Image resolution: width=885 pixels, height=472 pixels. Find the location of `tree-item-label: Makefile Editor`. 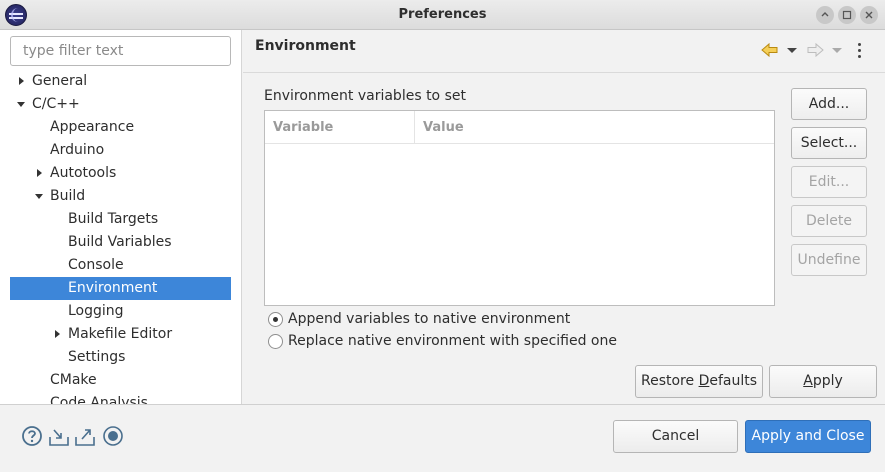

tree-item-label: Makefile Editor is located at coordinates (120, 334).